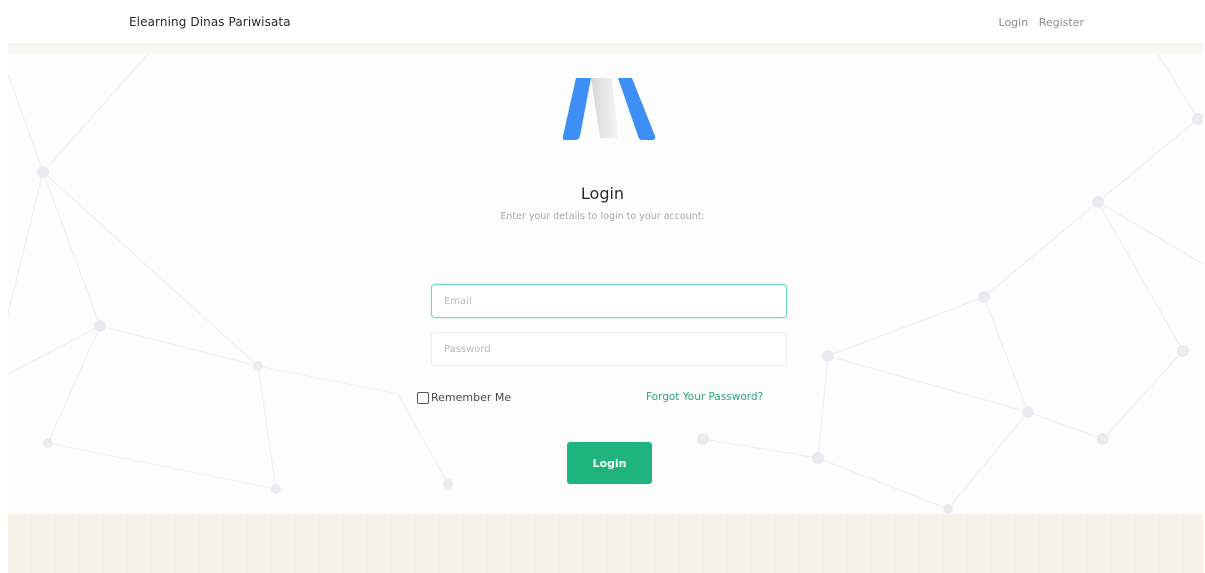 The height and width of the screenshot is (573, 1205). What do you see at coordinates (605, 543) in the screenshot?
I see `footer-strip` at bounding box center [605, 543].